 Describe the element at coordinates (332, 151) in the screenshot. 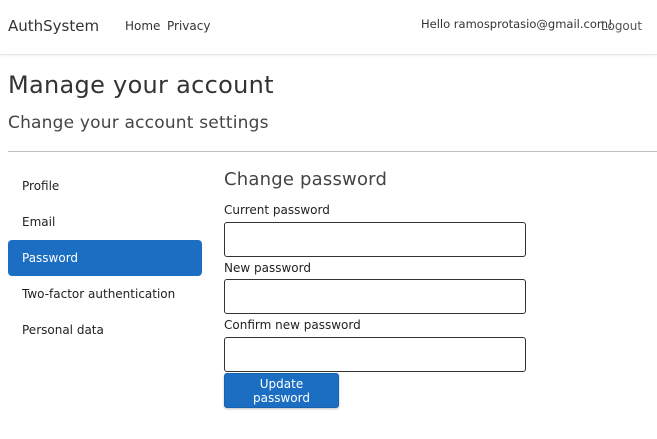

I see `header-divider` at that location.